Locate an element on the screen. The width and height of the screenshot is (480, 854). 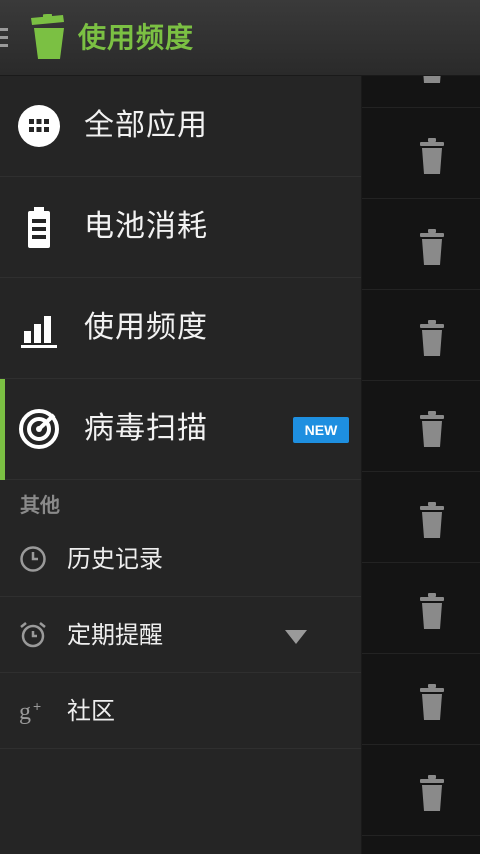
app-bar: 使用频度 is located at coordinates (240, 38).